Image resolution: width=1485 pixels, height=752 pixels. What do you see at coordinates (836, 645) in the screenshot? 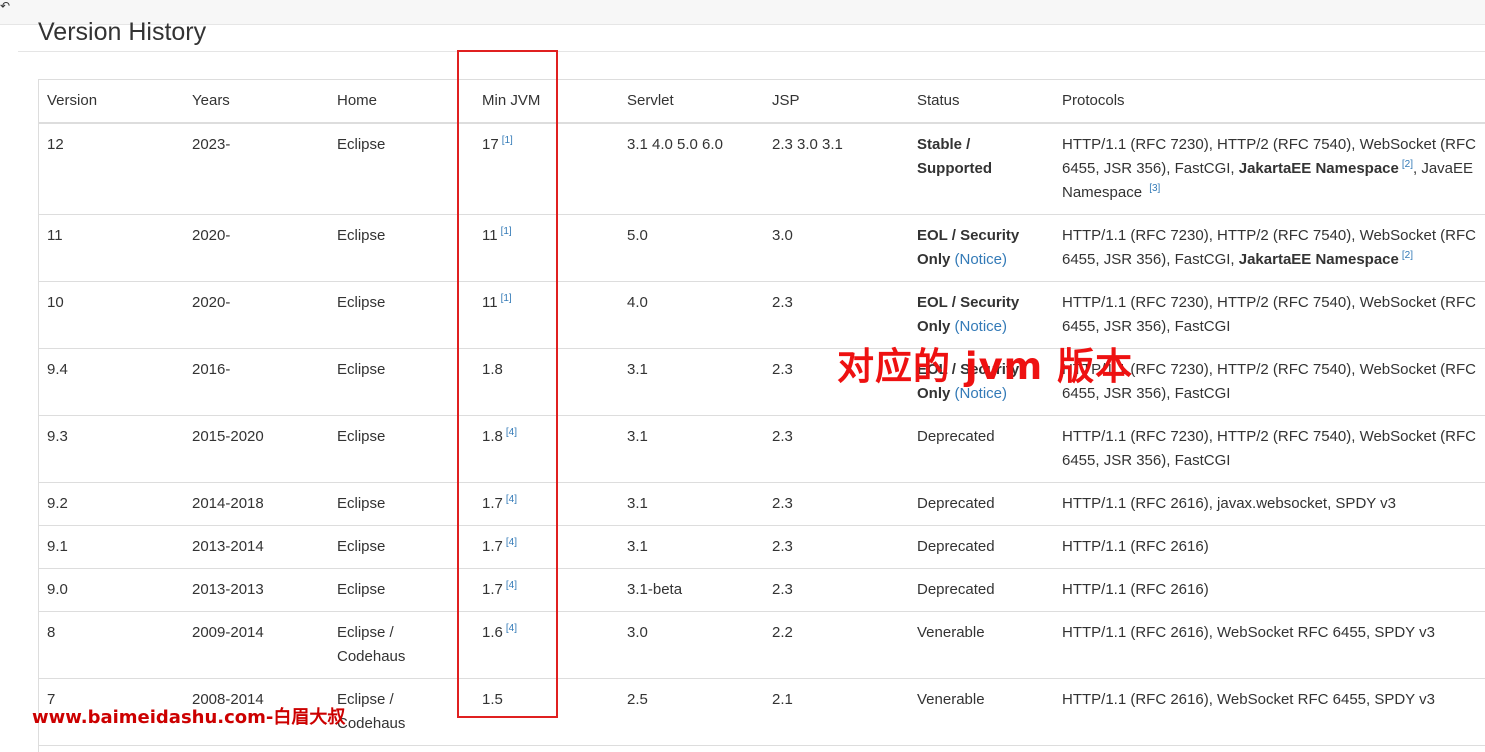
I see `cell-jsp: 2.2` at bounding box center [836, 645].